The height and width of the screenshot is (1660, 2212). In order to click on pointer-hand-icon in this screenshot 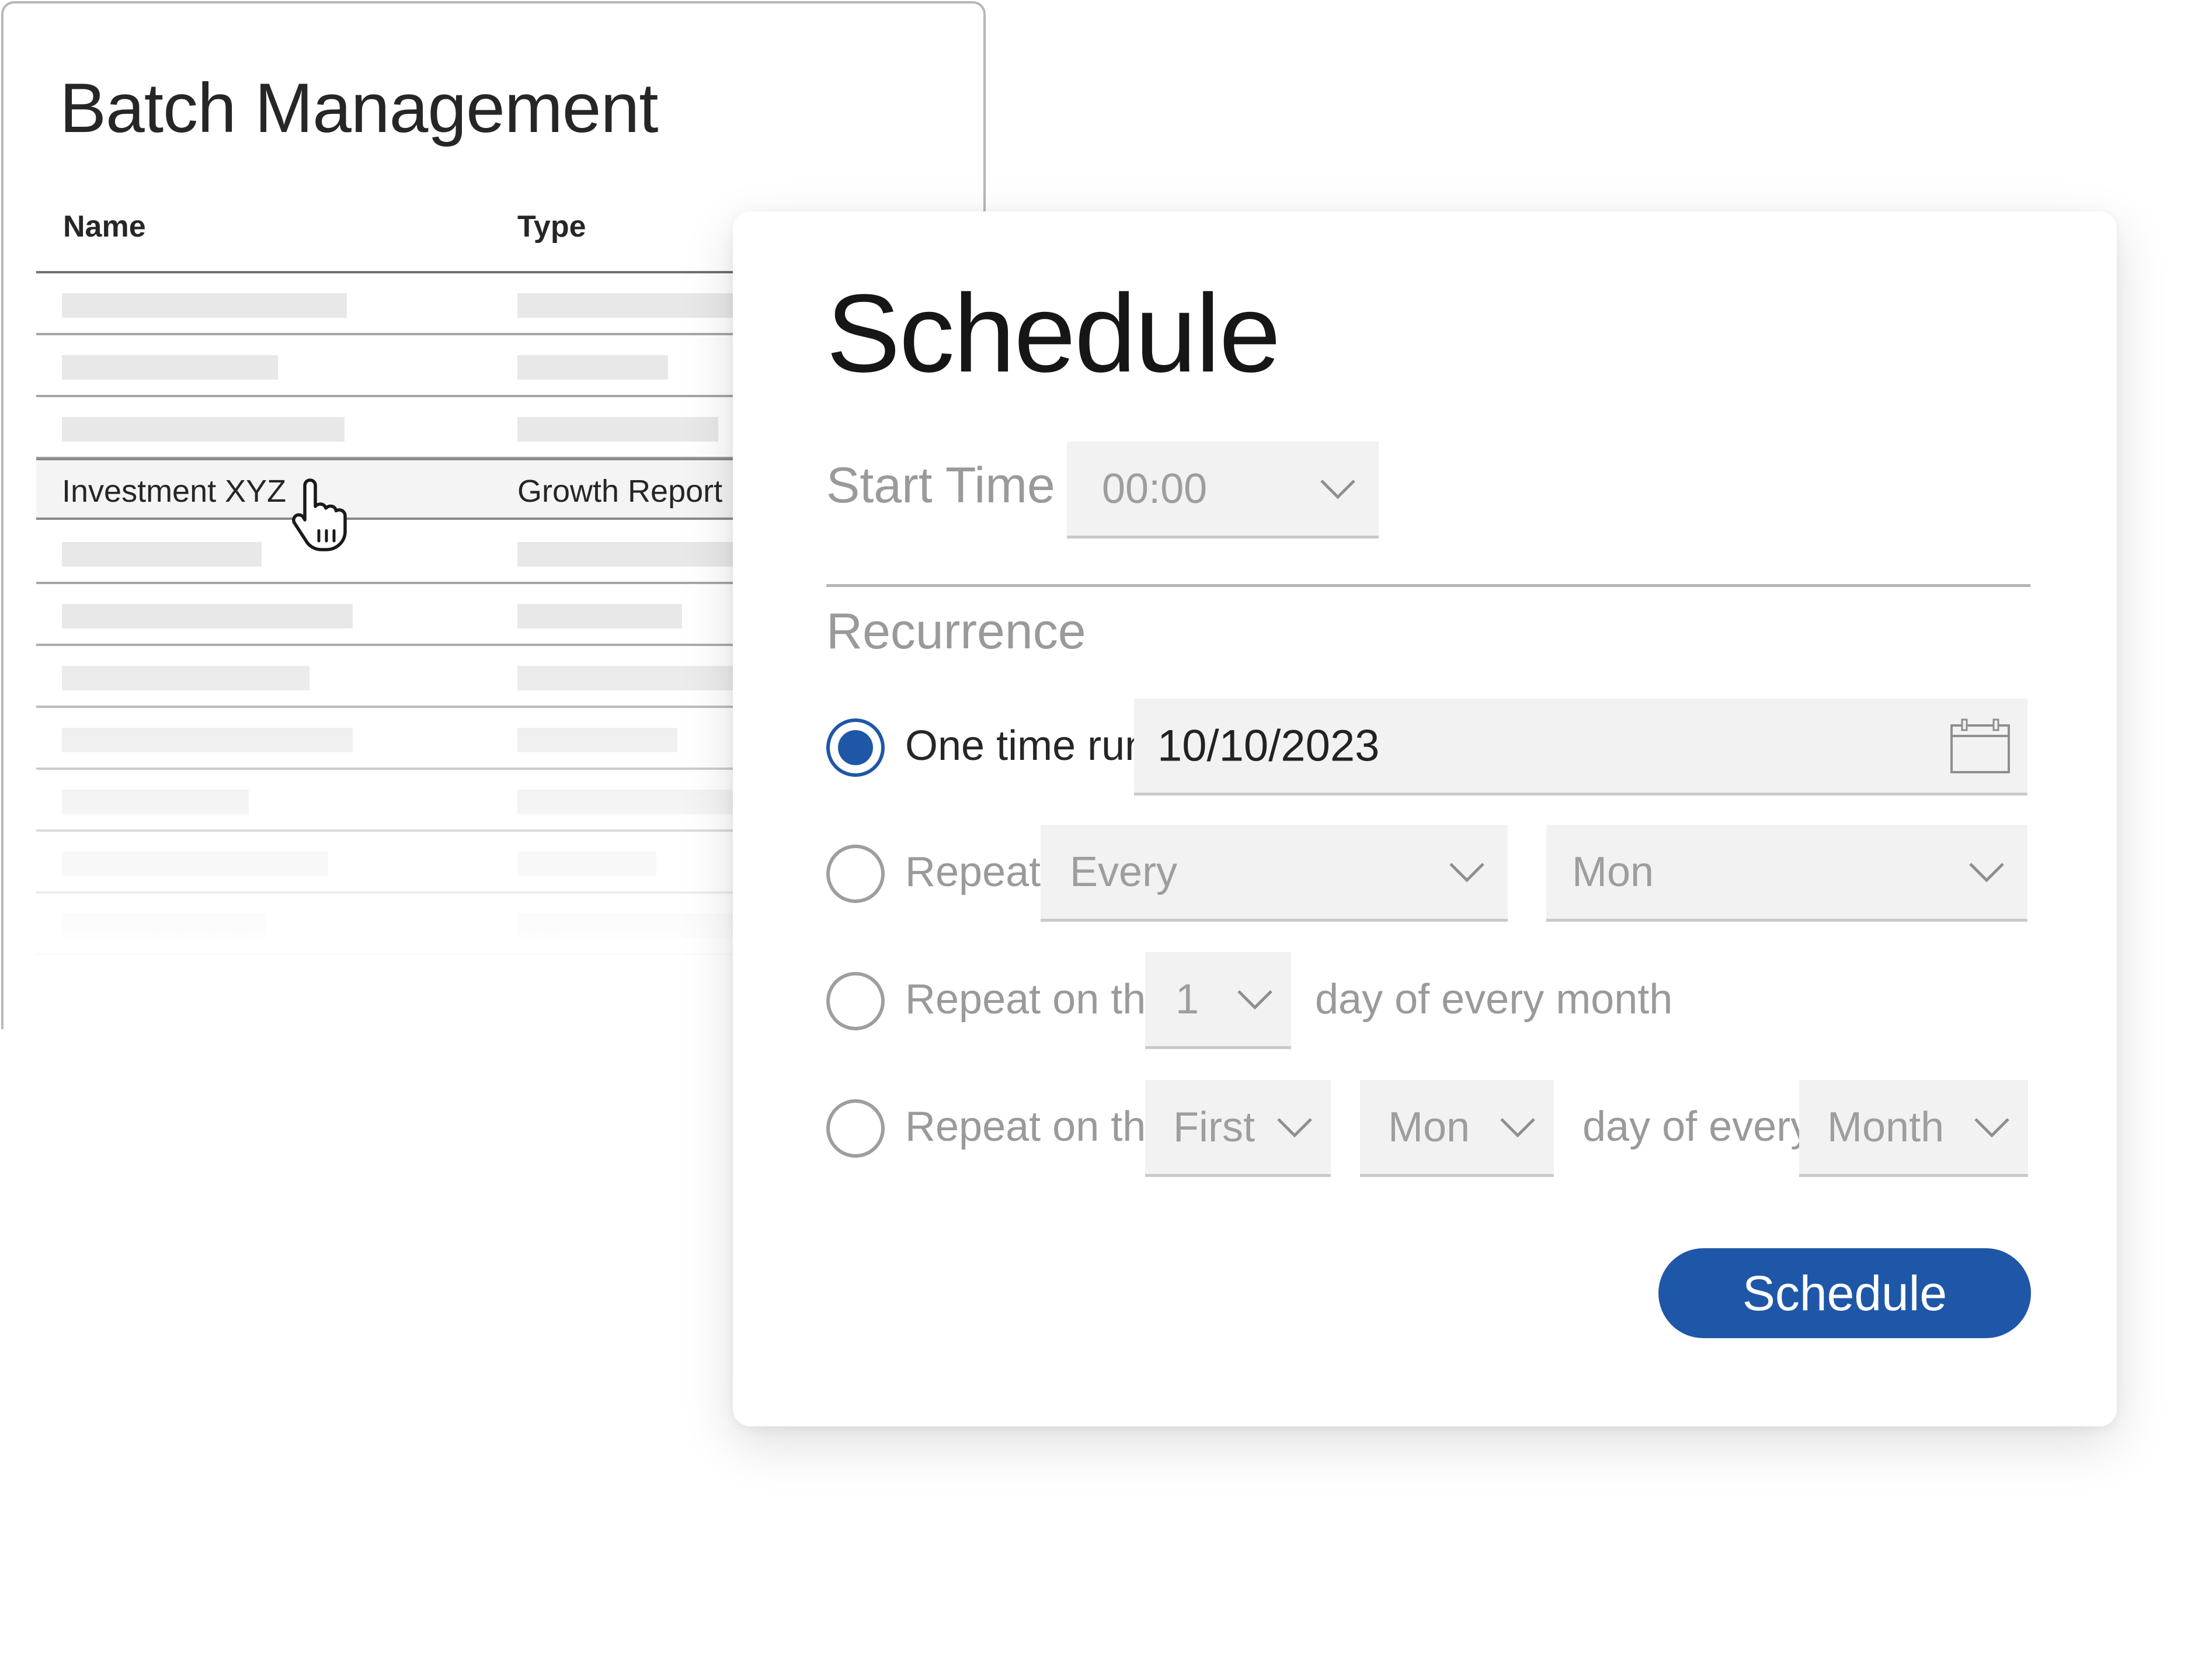, I will do `click(319, 515)`.